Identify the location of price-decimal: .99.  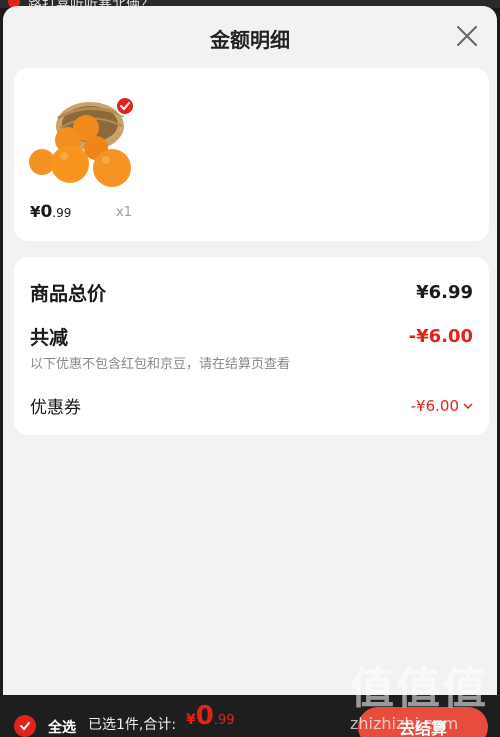
(62, 213).